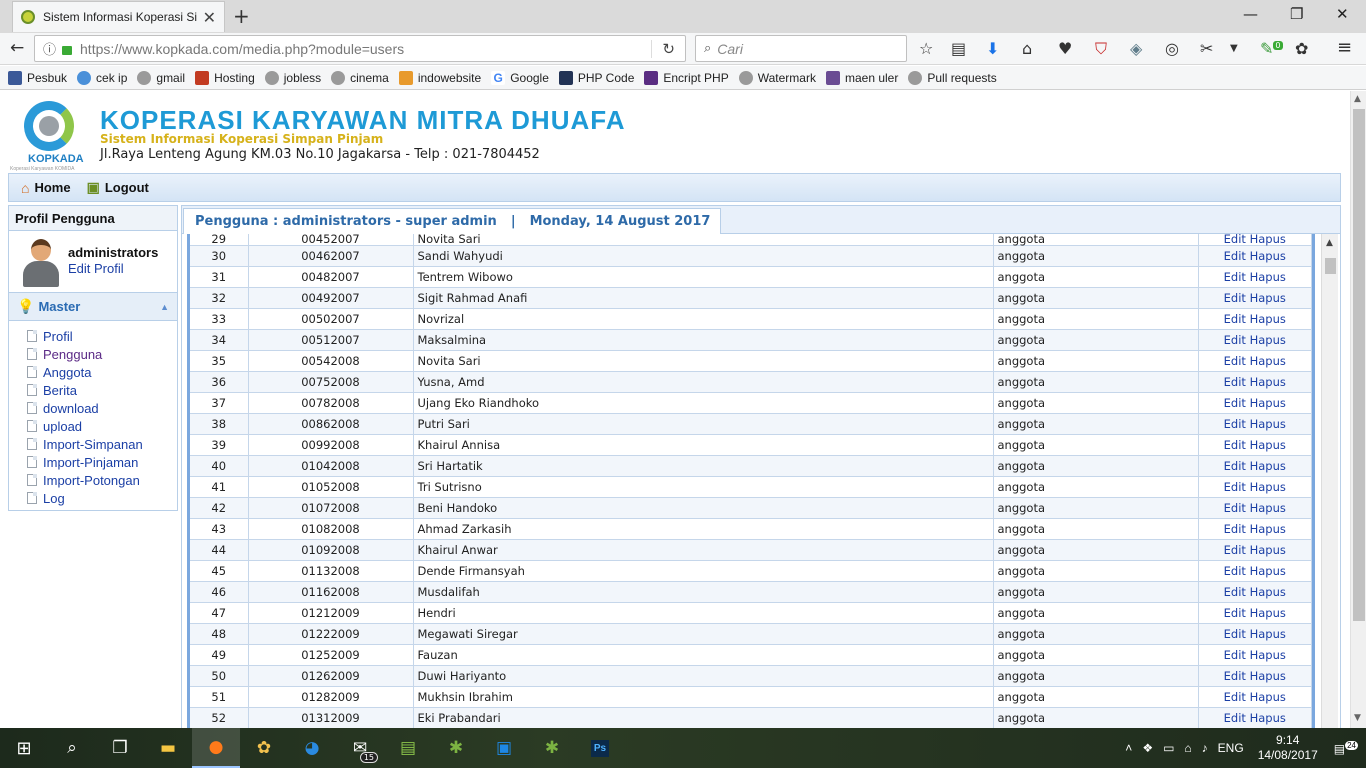  Describe the element at coordinates (1128, 748) in the screenshot. I see `show-hidden-icons-icon: ˄` at that location.